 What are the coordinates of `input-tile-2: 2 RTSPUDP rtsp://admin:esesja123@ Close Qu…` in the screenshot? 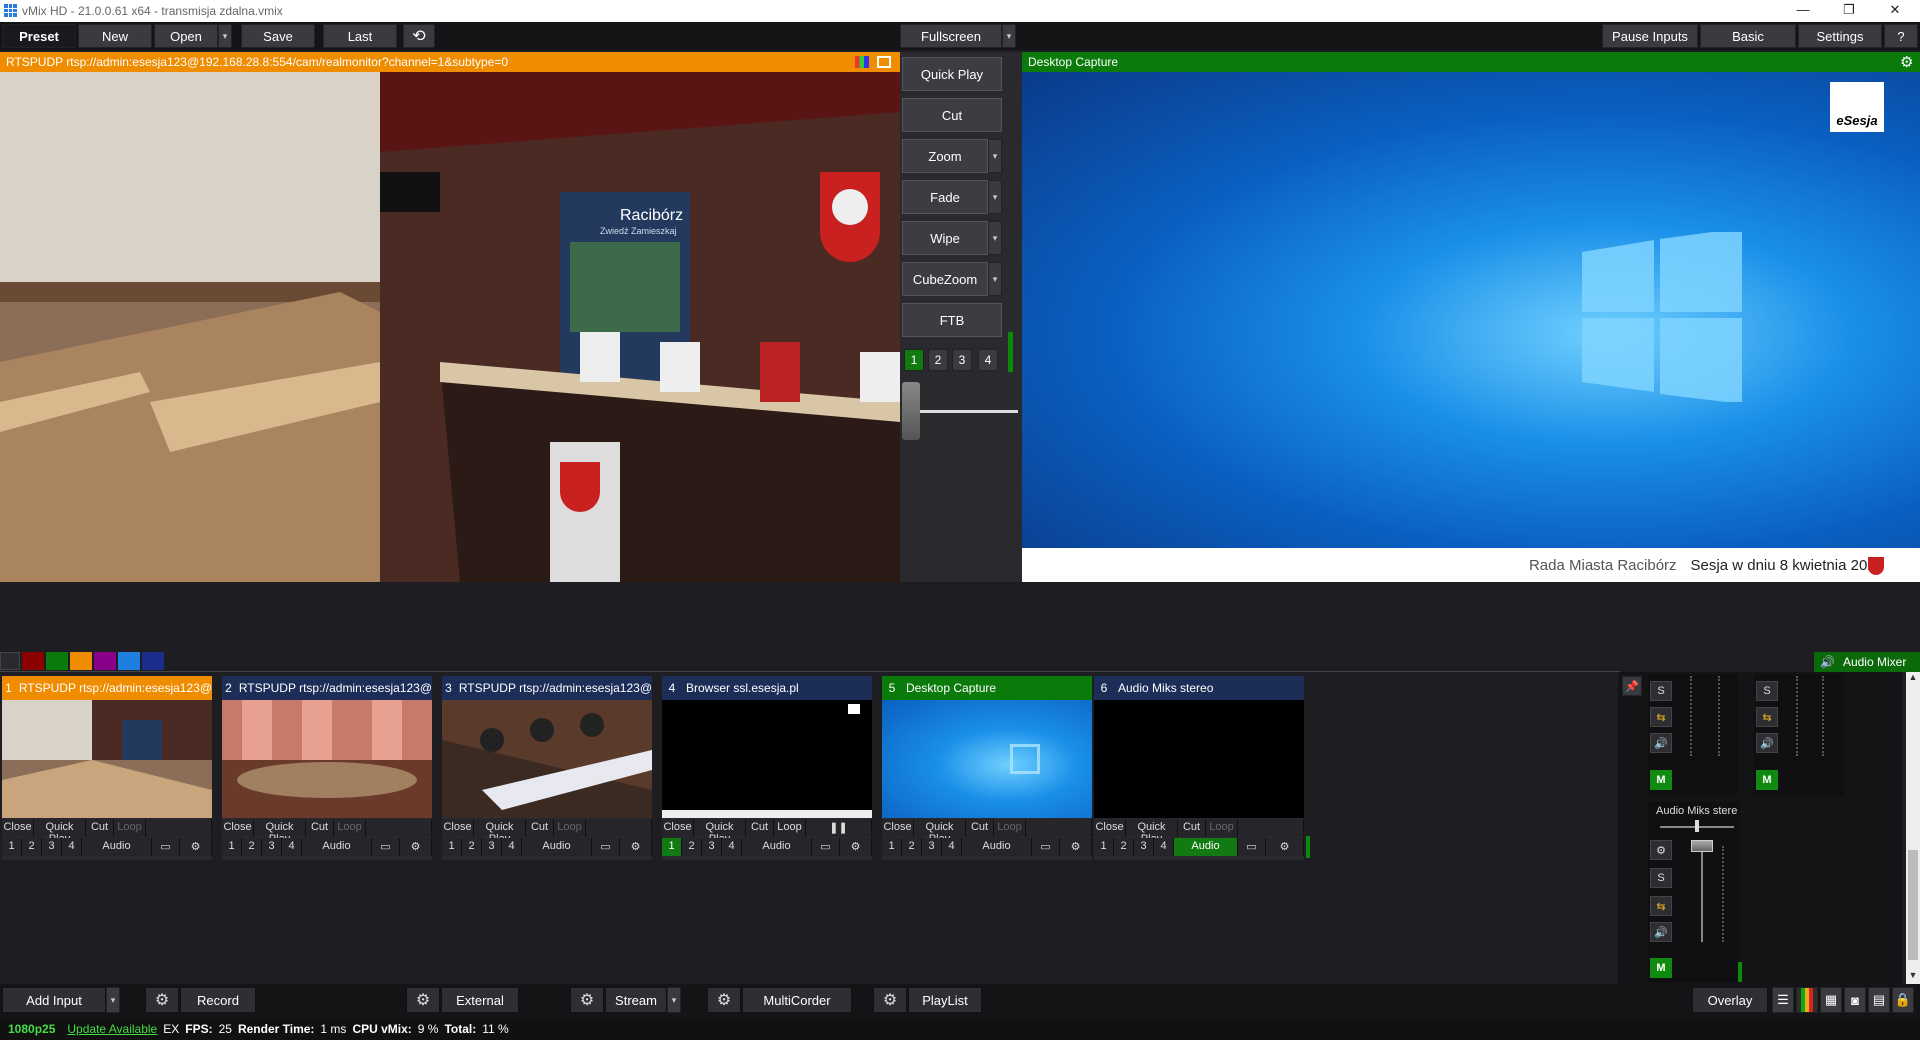 It's located at (327, 768).